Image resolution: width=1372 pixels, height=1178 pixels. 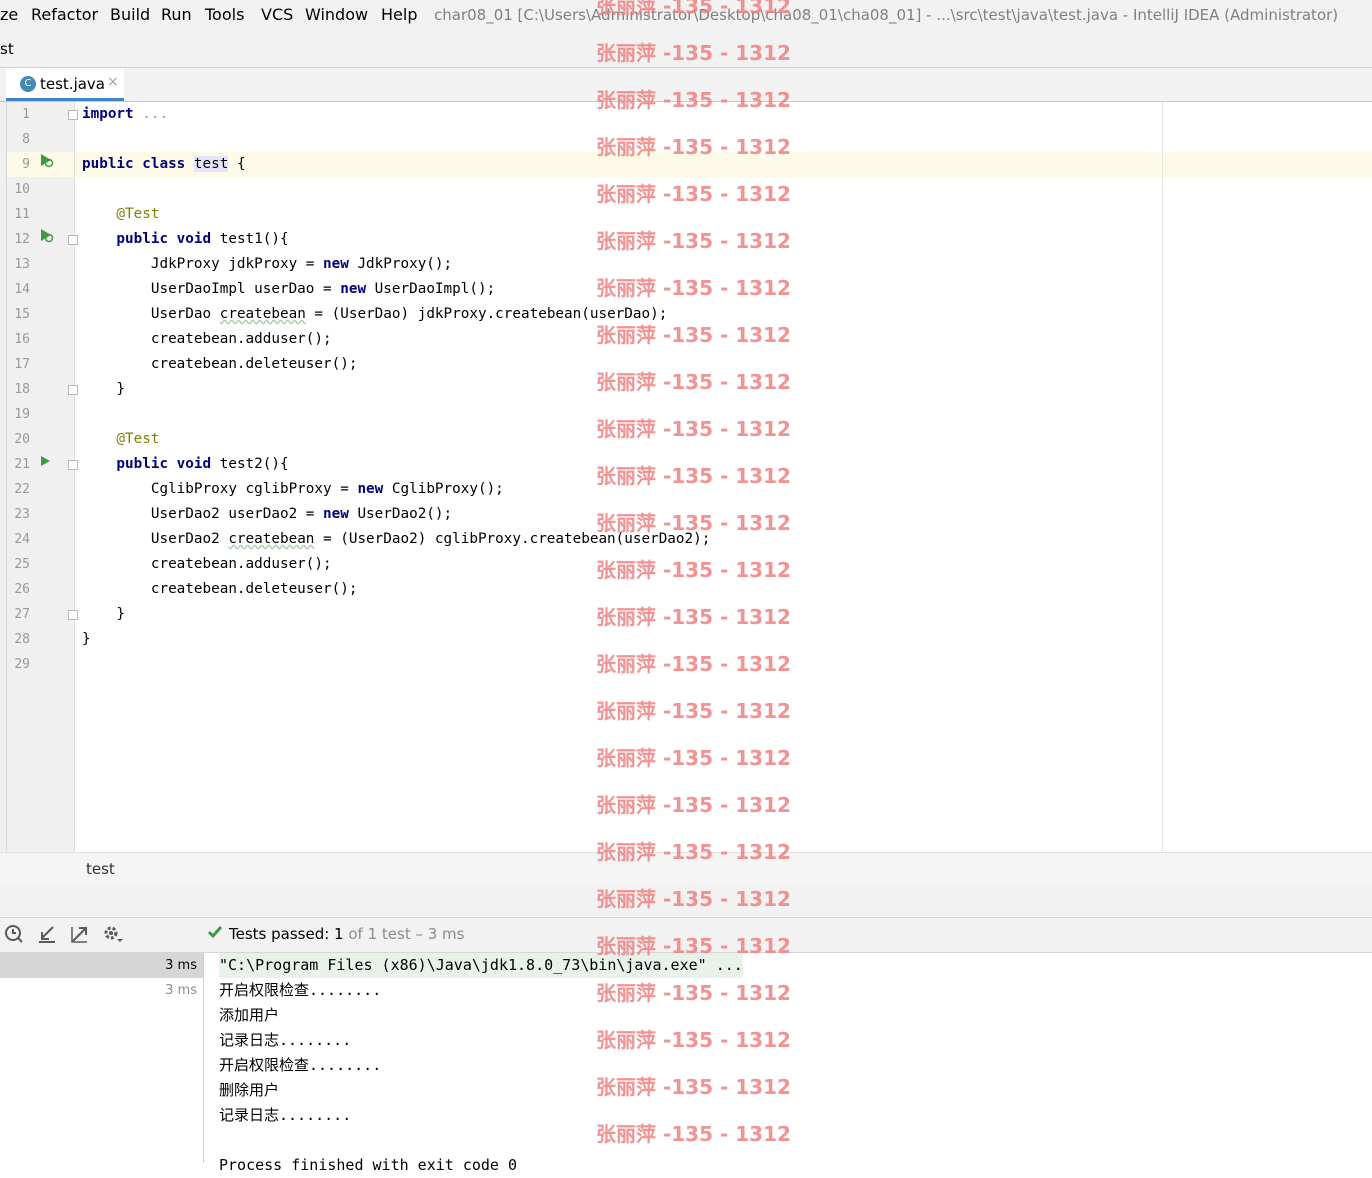 I want to click on test-results-tree: 3 ms 3 ms, so click(x=102, y=1058).